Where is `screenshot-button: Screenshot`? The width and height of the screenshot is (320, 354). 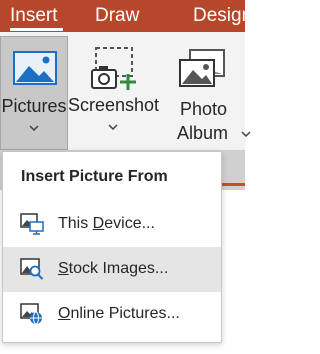
screenshot-button: Screenshot is located at coordinates (114, 93).